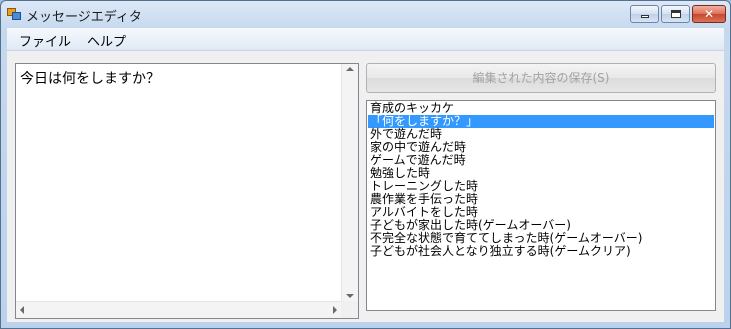 The width and height of the screenshot is (731, 329). I want to click on scrollbar-corner, so click(349, 309).